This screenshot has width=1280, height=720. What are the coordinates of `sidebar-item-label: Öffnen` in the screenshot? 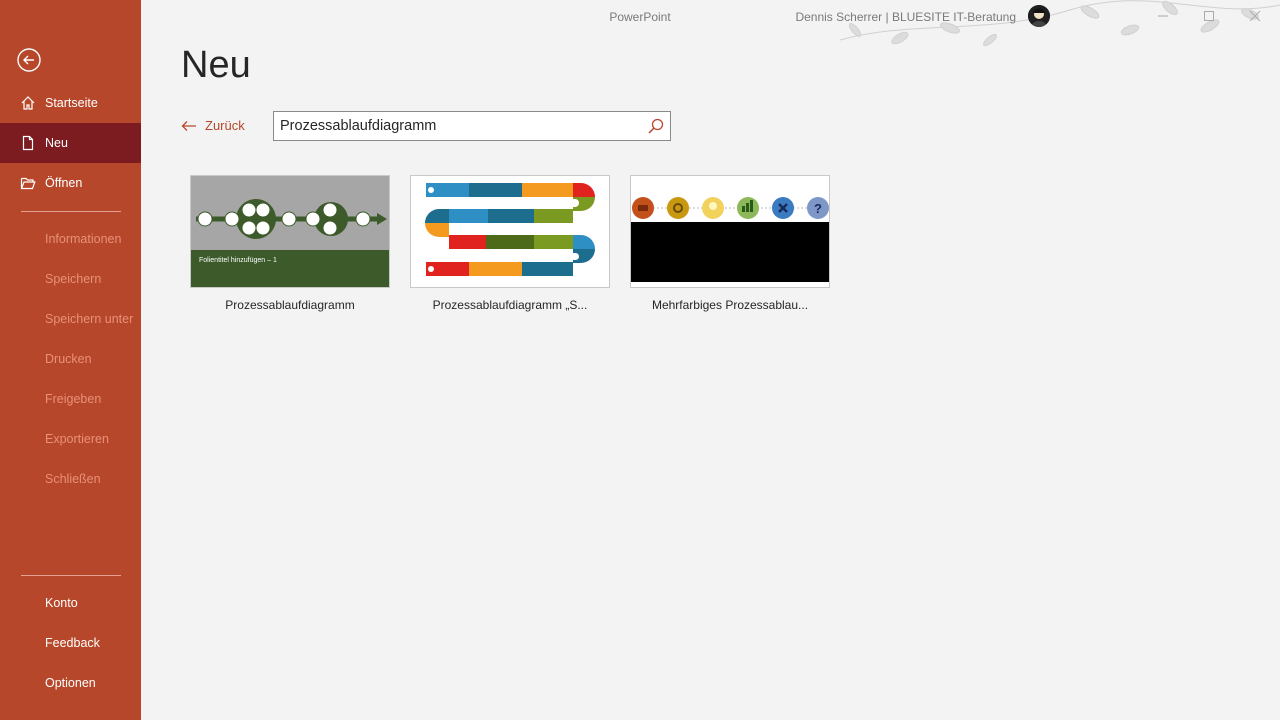 It's located at (64, 183).